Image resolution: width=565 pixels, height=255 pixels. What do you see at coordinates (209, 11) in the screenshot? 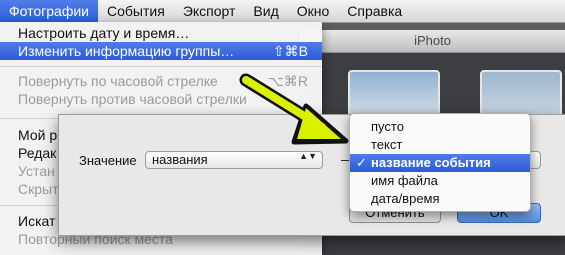
I see `menu-export: Экспорт` at bounding box center [209, 11].